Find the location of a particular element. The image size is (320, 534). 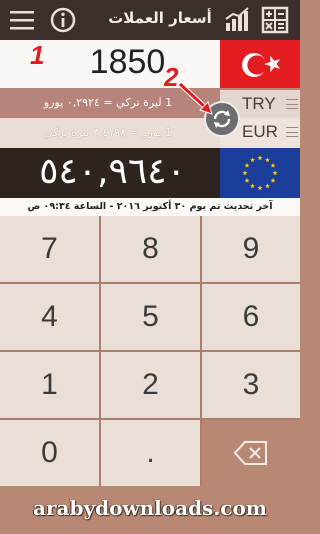

bar-chart-icon is located at coordinates (237, 20).